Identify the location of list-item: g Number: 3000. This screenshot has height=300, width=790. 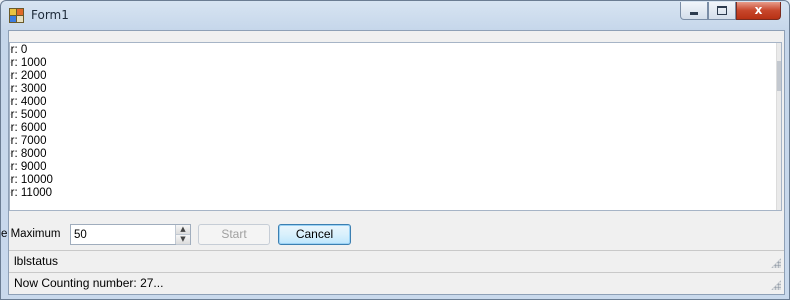
(31, 89).